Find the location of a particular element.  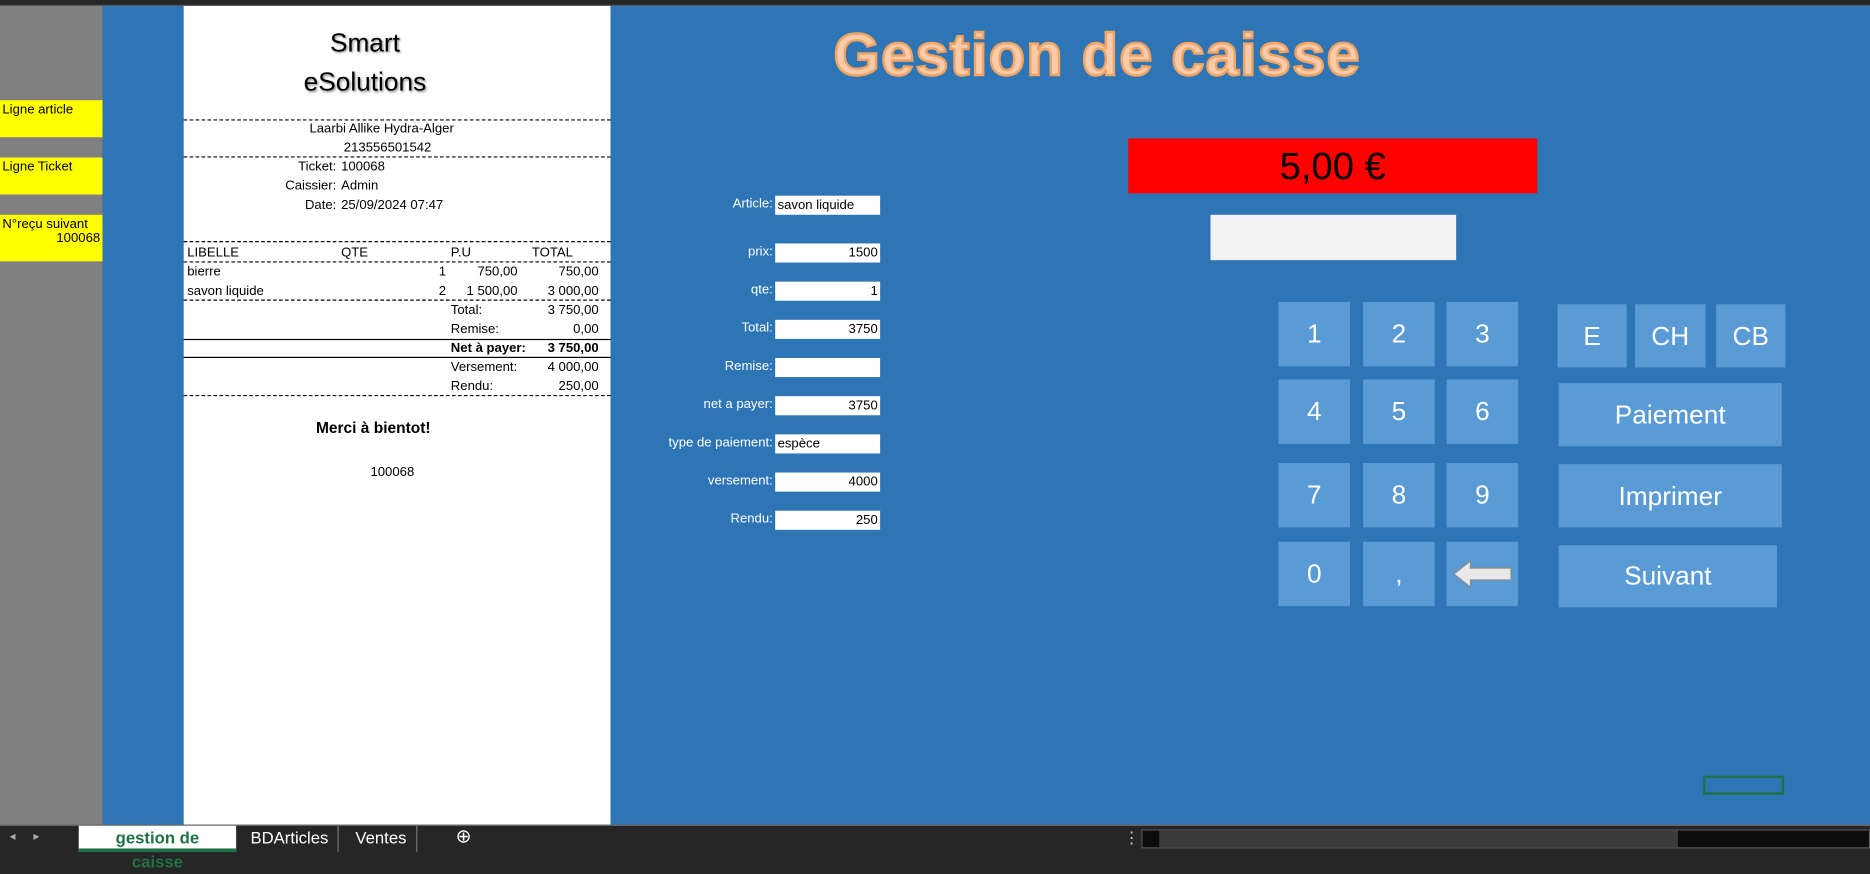

form-input: 1500 is located at coordinates (828, 253).